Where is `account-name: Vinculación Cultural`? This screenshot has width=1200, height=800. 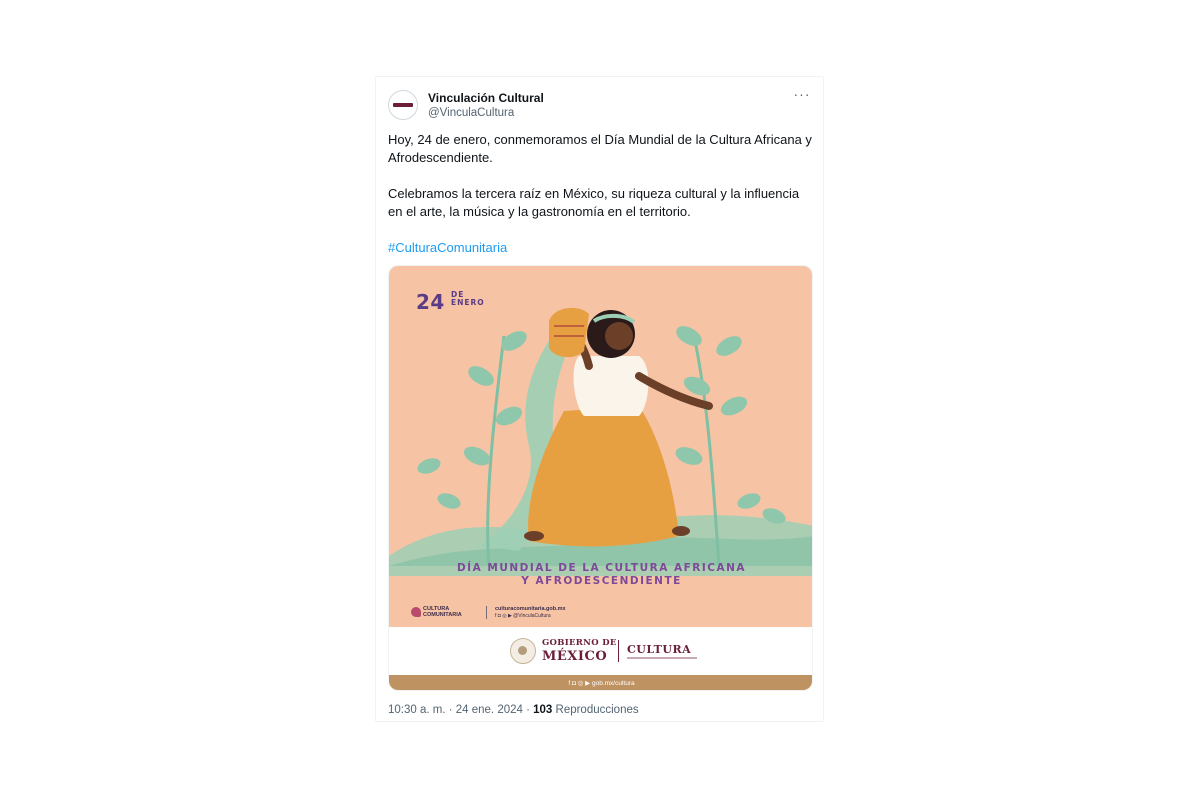
account-name: Vinculación Cultural is located at coordinates (486, 98).